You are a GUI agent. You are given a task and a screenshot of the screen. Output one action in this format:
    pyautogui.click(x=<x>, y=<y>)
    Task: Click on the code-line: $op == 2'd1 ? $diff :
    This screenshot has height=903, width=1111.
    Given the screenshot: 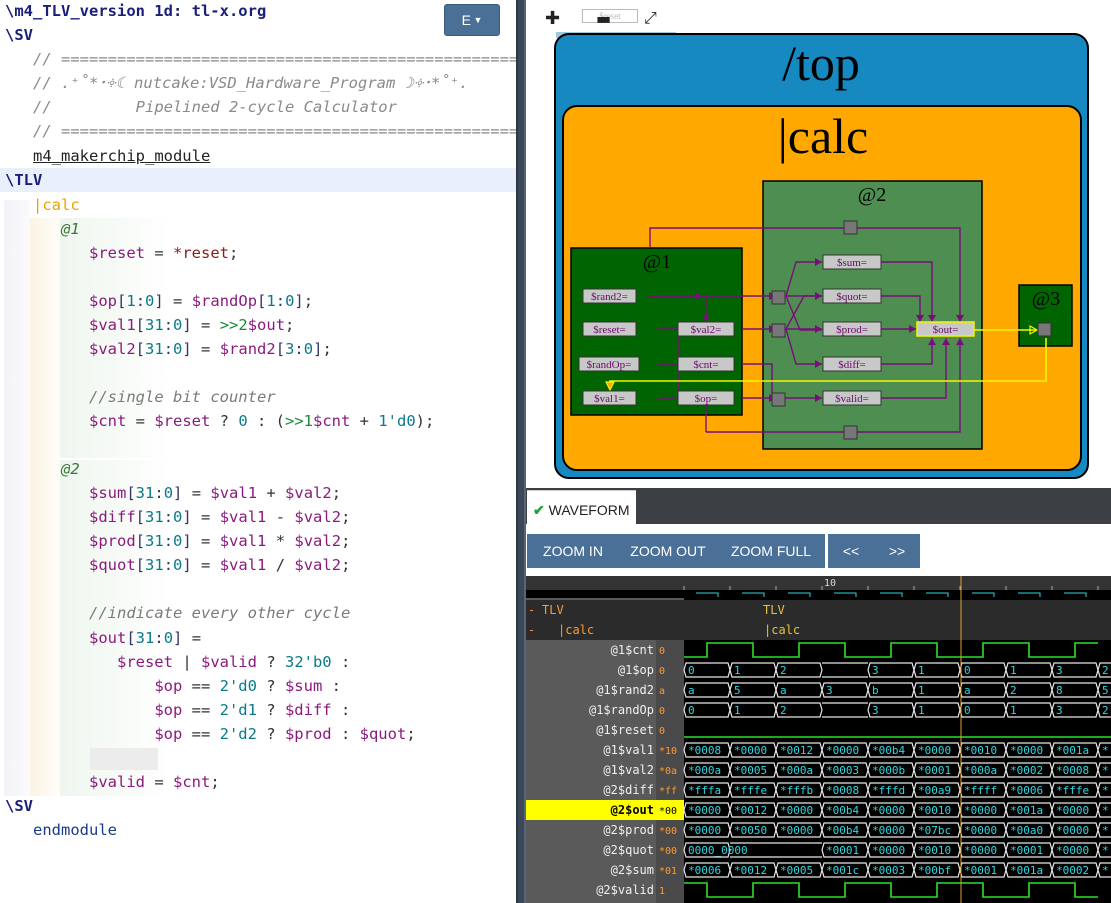 What is the action you would take?
    pyautogui.click(x=258, y=710)
    